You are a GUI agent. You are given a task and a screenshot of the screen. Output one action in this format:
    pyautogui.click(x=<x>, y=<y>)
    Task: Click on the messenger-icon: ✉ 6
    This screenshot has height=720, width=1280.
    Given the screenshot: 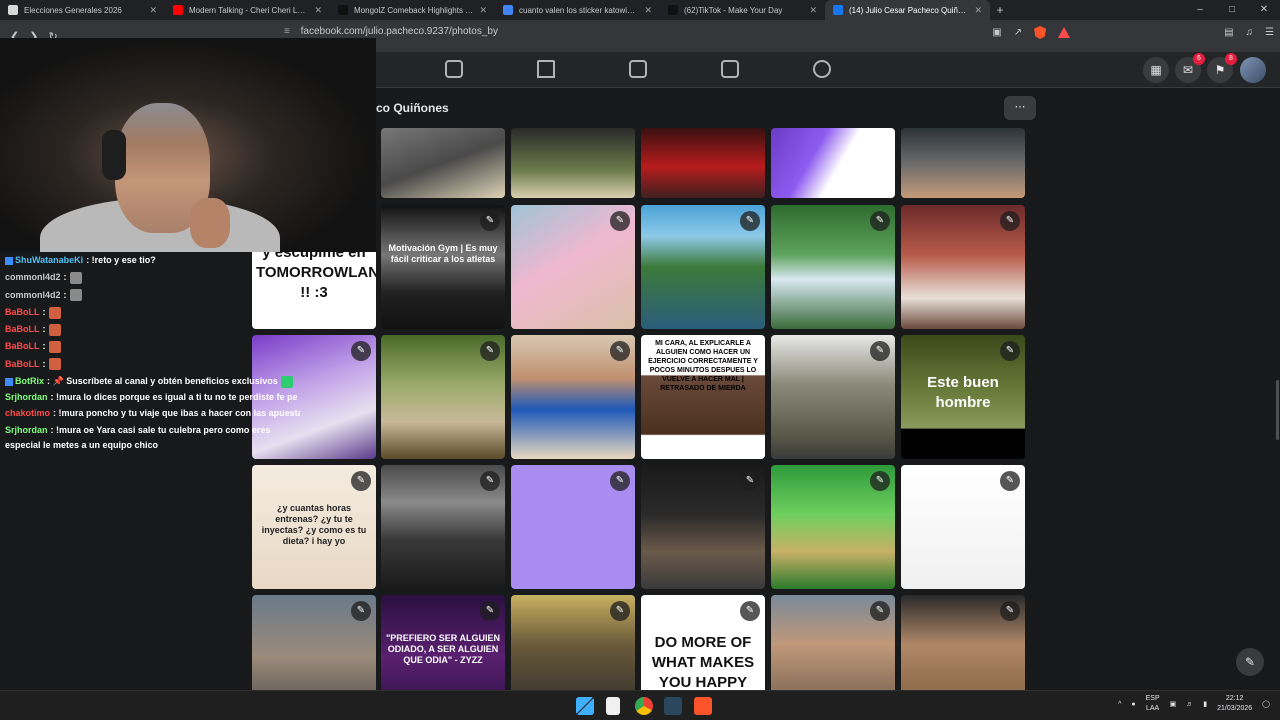 What is the action you would take?
    pyautogui.click(x=1190, y=68)
    